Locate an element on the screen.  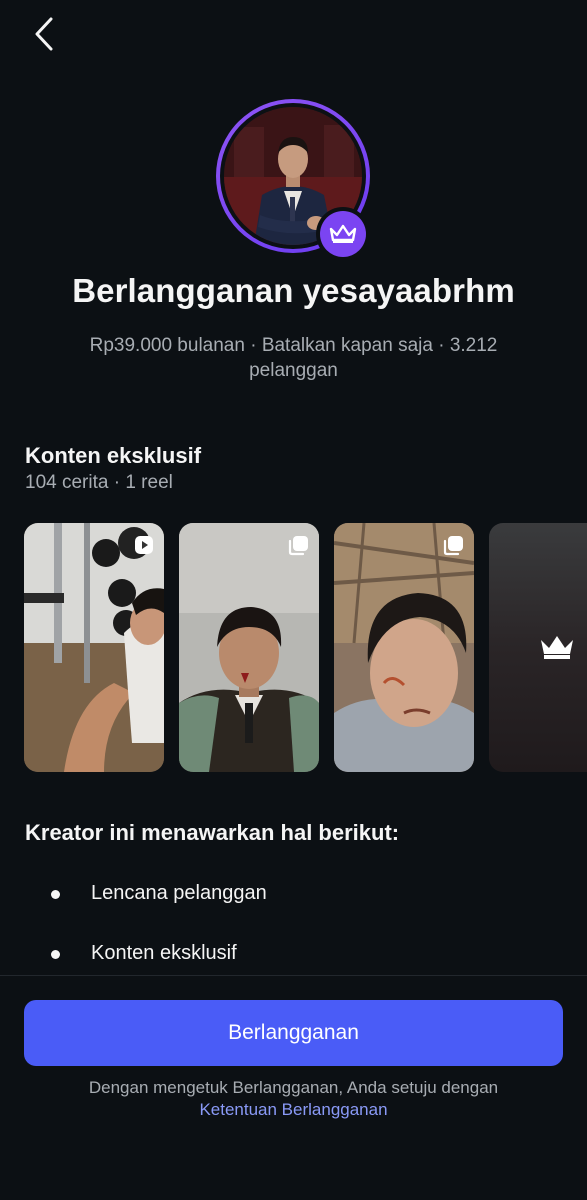
footer-divider is located at coordinates (293, 975).